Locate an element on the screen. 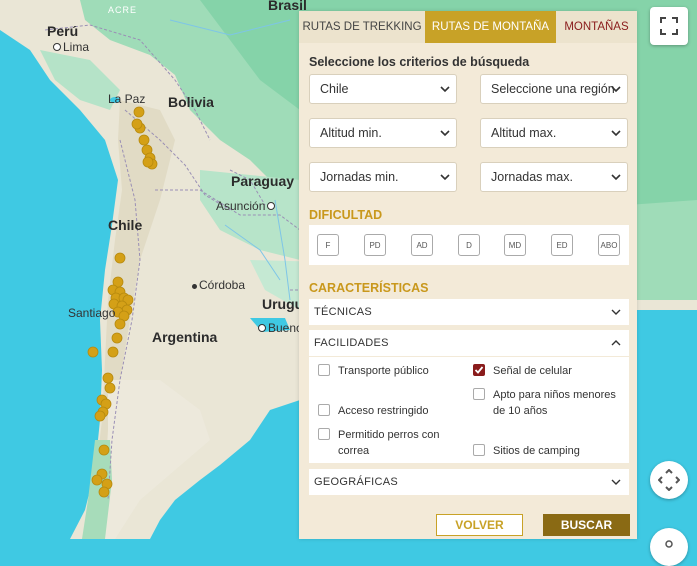  difficulty-ad-button: AD is located at coordinates (422, 245).